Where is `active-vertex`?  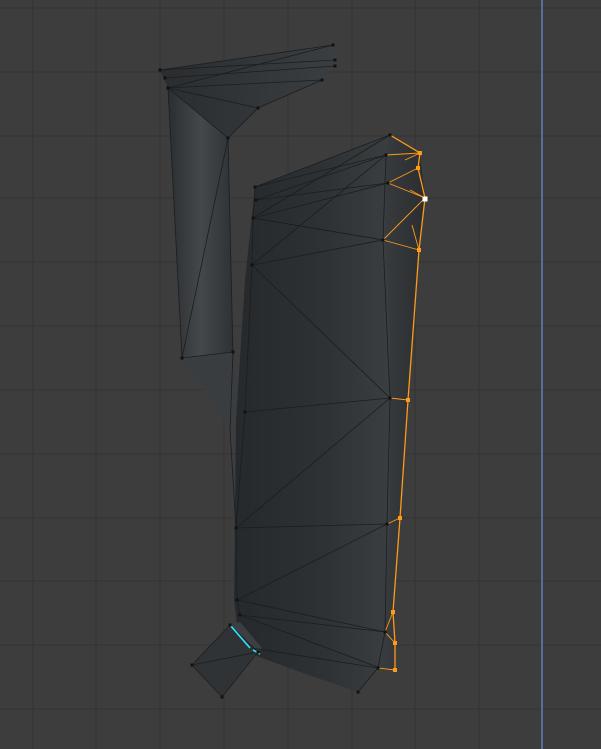
active-vertex is located at coordinates (425, 199).